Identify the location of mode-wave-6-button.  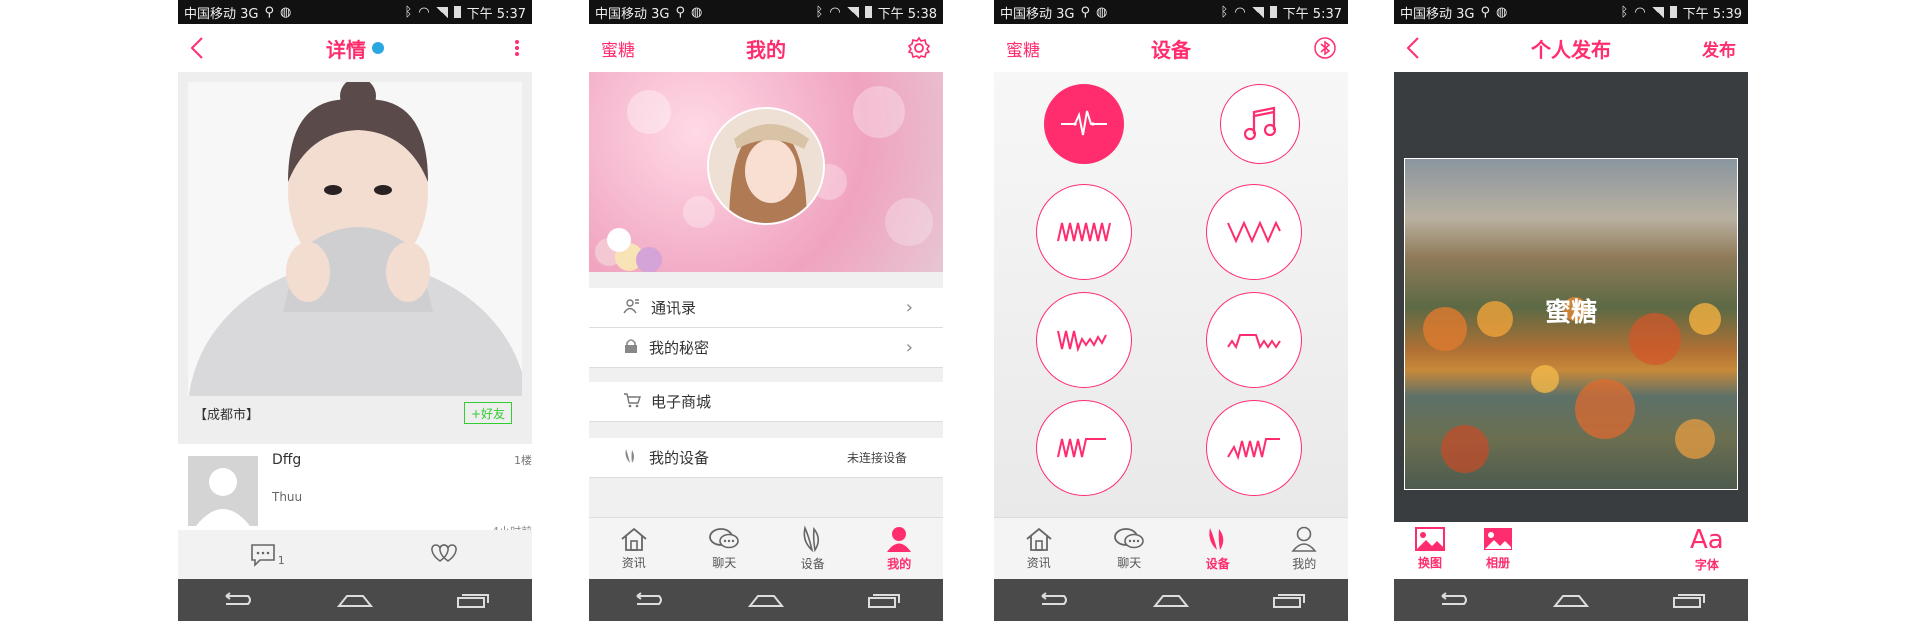
(1254, 448).